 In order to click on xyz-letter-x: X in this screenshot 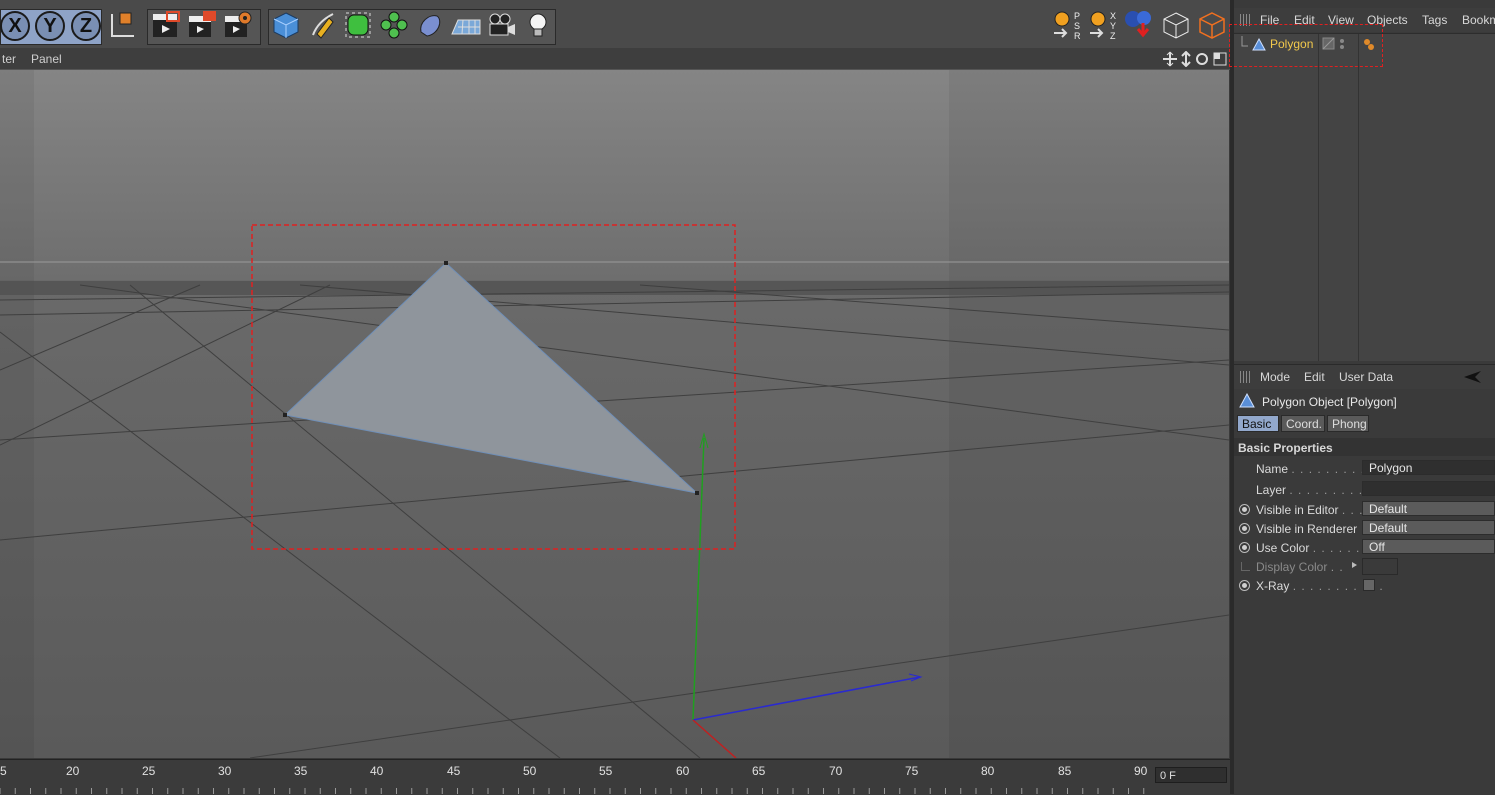, I will do `click(1113, 16)`.